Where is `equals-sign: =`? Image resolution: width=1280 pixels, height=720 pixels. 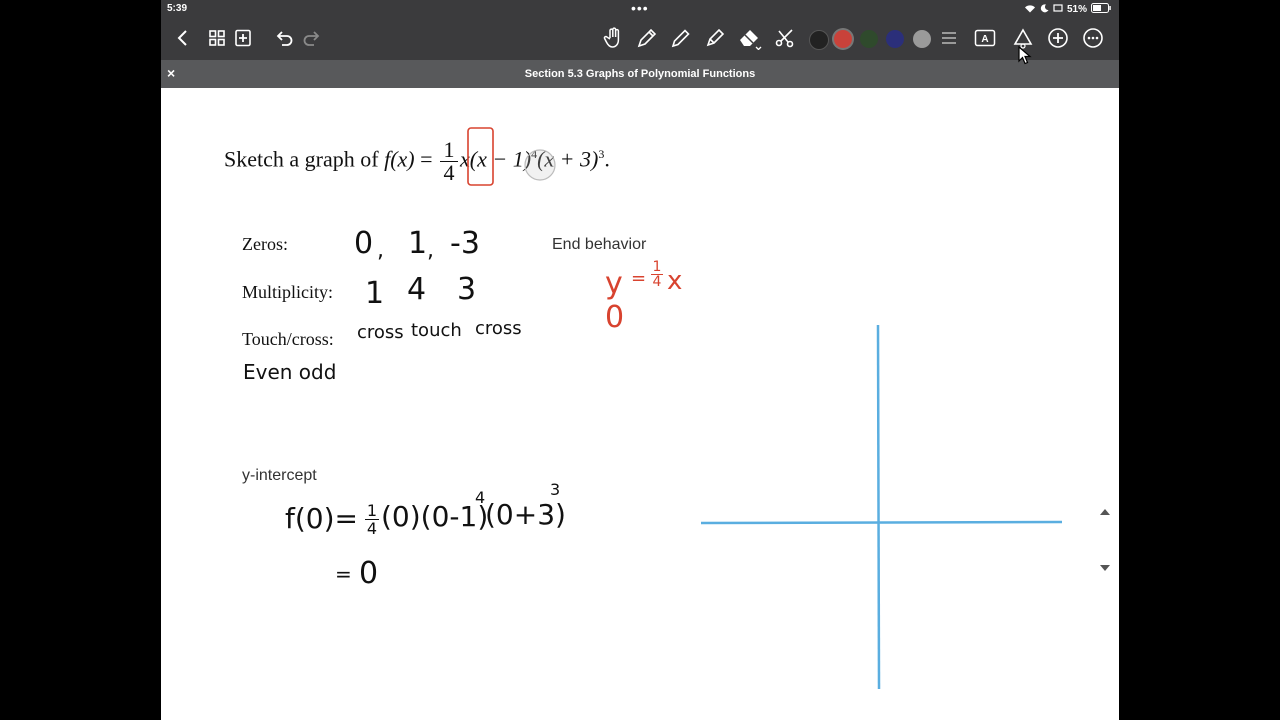
equals-sign: = is located at coordinates (426, 159).